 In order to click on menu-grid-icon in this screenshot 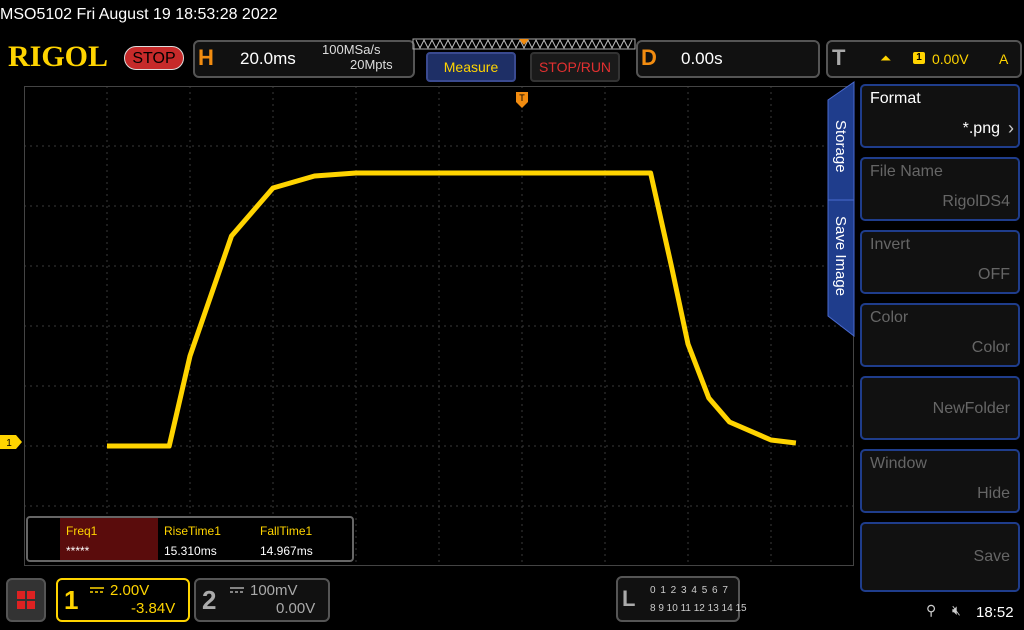, I will do `click(26, 600)`.